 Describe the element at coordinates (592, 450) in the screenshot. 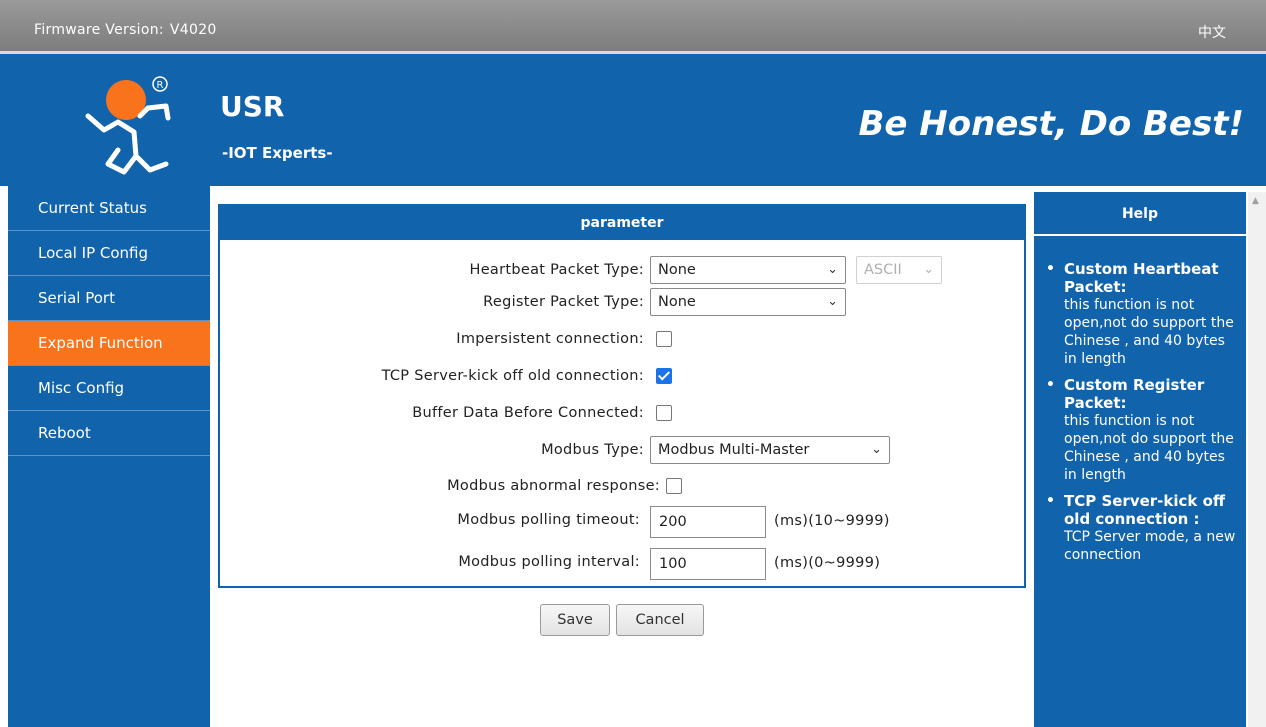

I see `modbus-type-label: Modbus Type:` at that location.